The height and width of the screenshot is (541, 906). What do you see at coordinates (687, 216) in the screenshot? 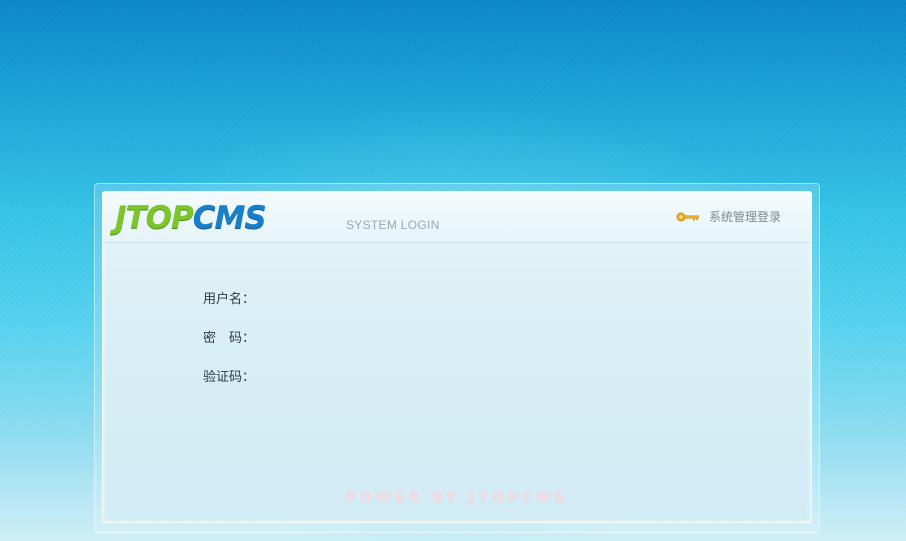
I see `key-icon` at bounding box center [687, 216].